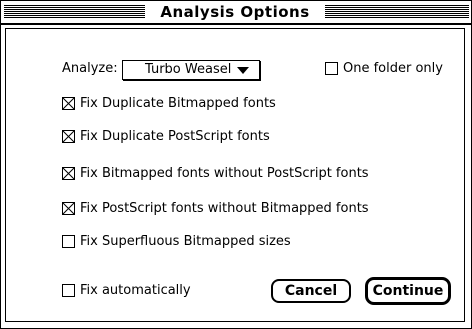 The width and height of the screenshot is (472, 329). I want to click on option-label: Fix Superfluous Bitmapped sizes, so click(185, 241).